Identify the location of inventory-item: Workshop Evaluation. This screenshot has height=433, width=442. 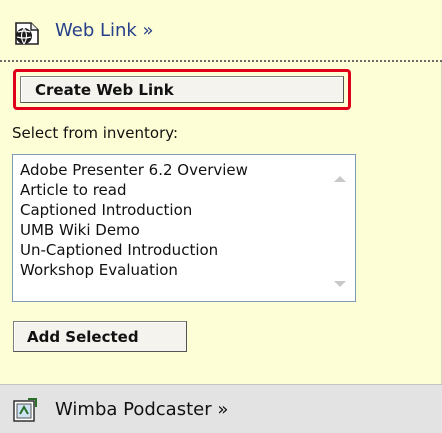
(172, 270).